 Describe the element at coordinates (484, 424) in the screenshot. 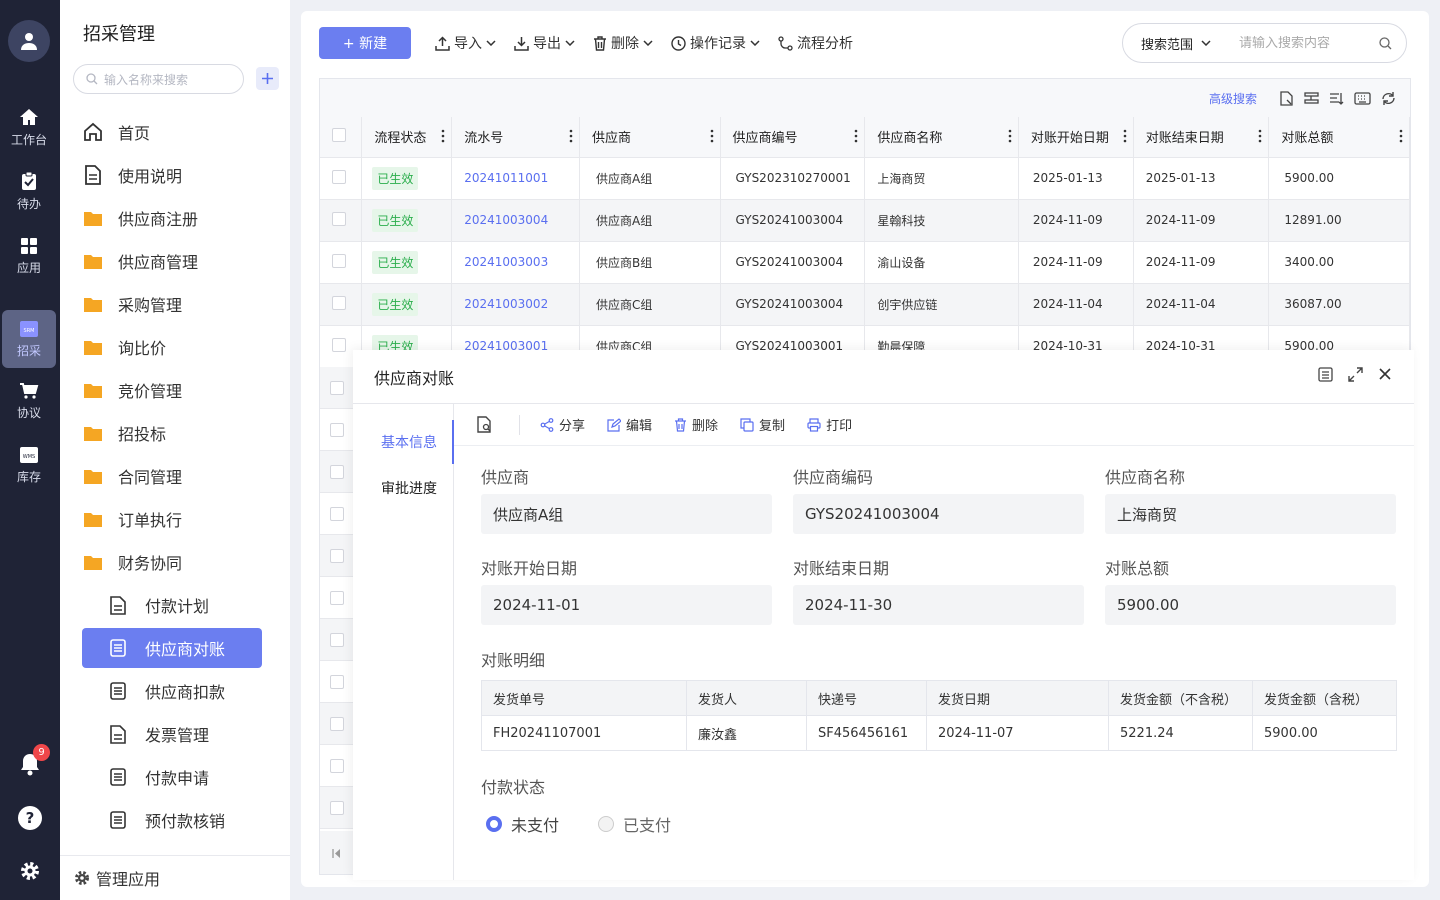

I see `doc-view-icon` at that location.